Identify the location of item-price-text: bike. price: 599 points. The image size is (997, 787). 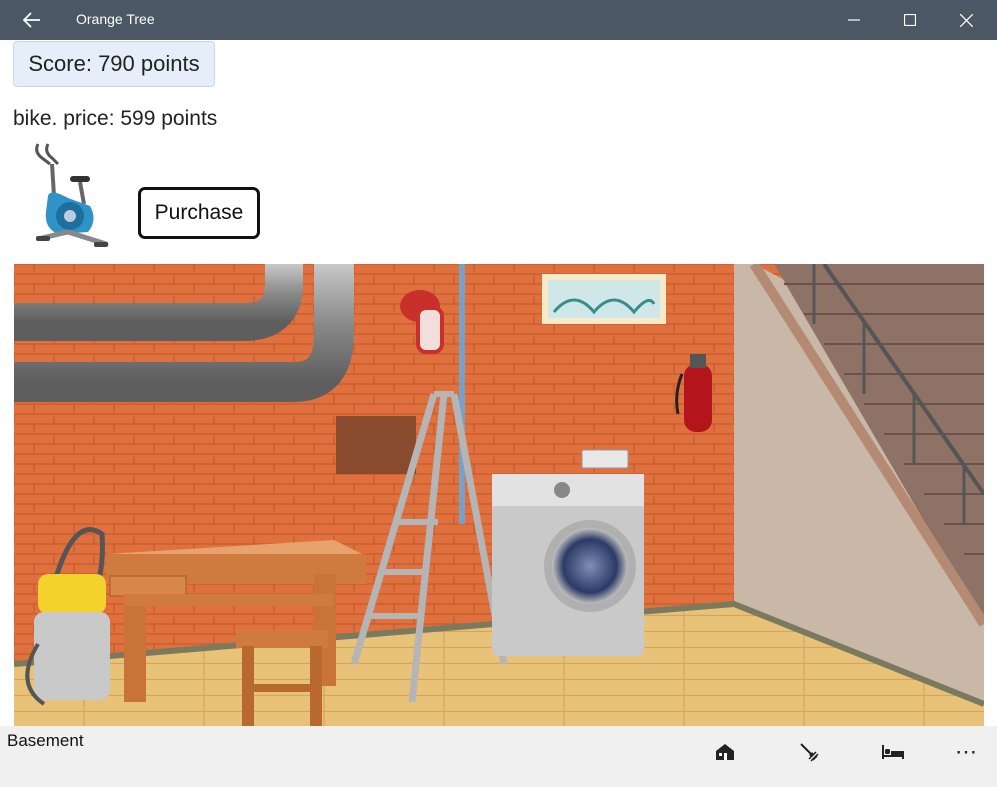
(115, 118).